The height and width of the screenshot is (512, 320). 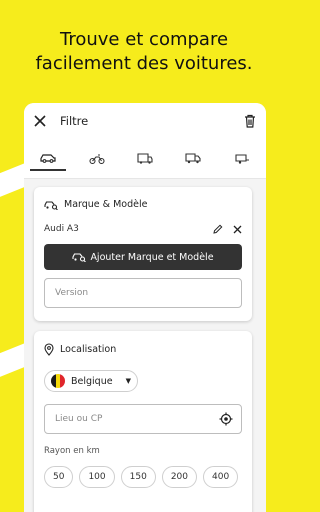 What do you see at coordinates (226, 419) in the screenshot?
I see `gps-target-icon` at bounding box center [226, 419].